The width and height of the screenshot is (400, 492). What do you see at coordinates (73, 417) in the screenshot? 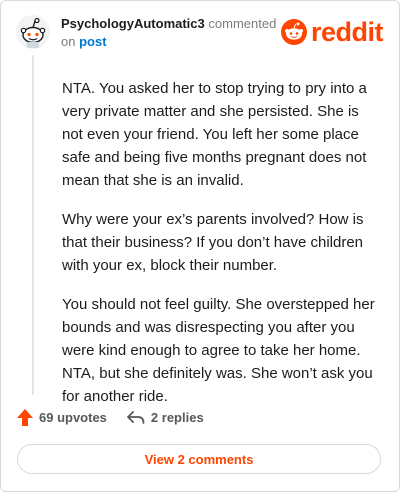
I see `upvote-count: 69 upvotes` at bounding box center [73, 417].